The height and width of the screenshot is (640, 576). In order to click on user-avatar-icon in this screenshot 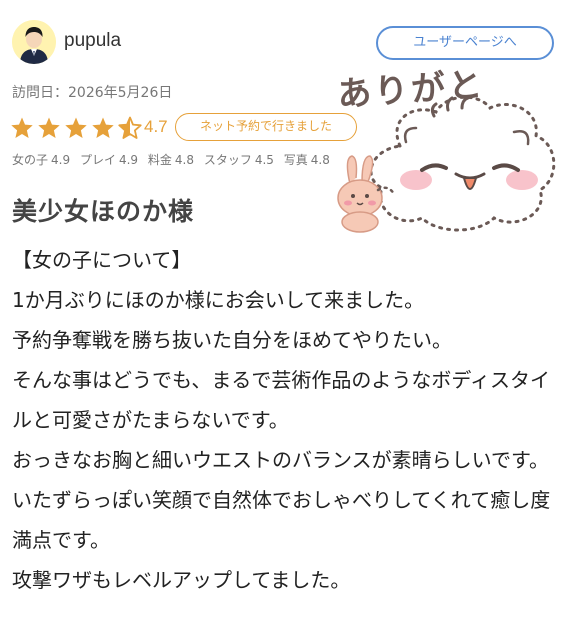, I will do `click(34, 42)`.